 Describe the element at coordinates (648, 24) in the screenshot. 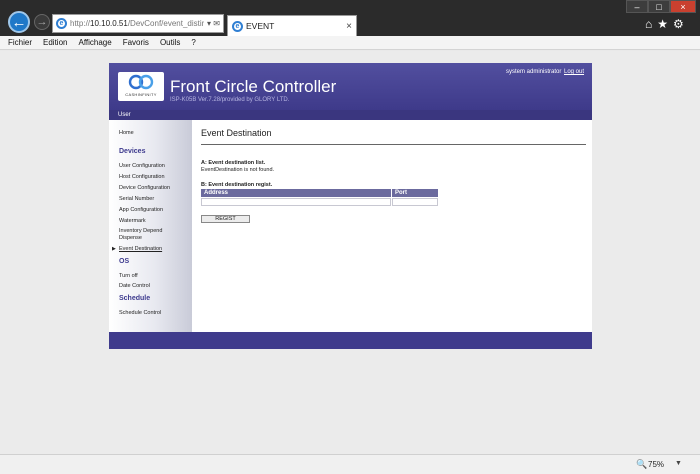

I see `home-icon: ⌂` at that location.